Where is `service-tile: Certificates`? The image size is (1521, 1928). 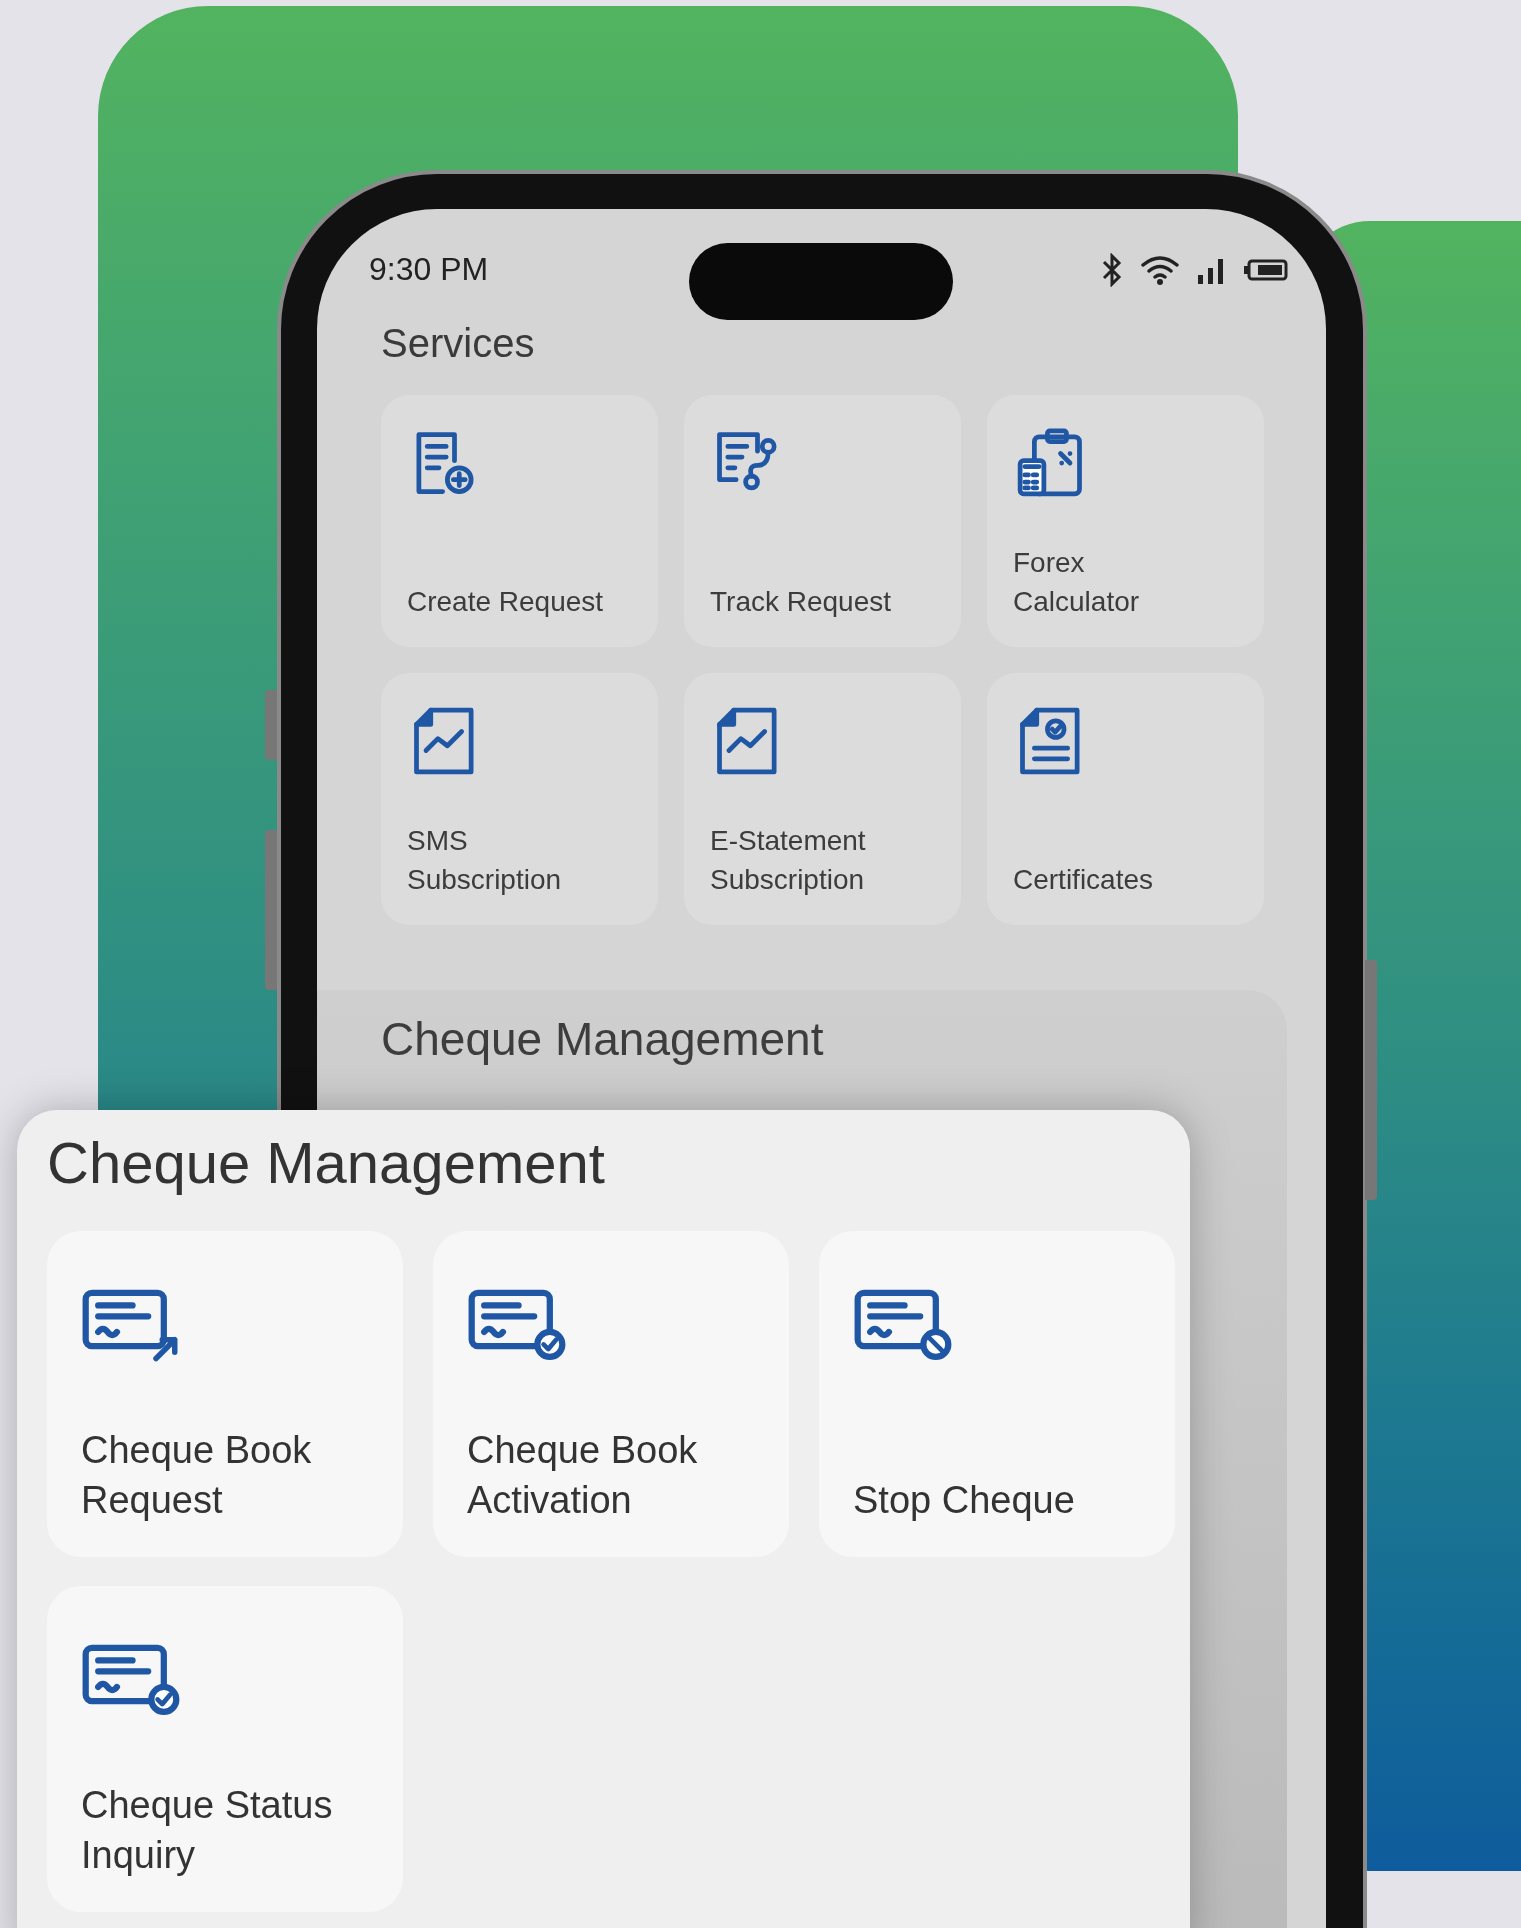 service-tile: Certificates is located at coordinates (1125, 799).